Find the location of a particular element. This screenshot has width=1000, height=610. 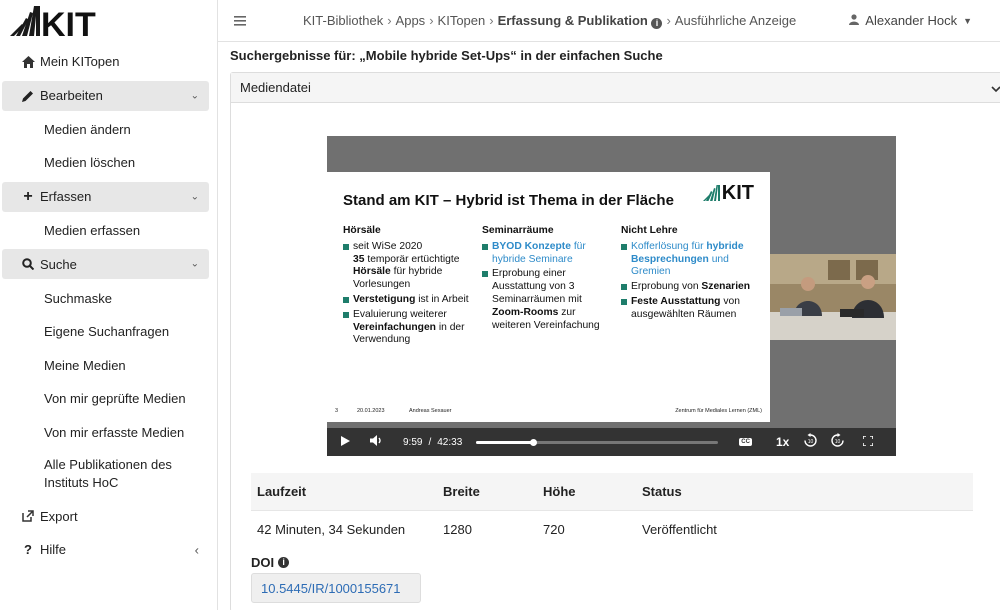

bullet-text-bold: Zoom-Rooms is located at coordinates (525, 312).